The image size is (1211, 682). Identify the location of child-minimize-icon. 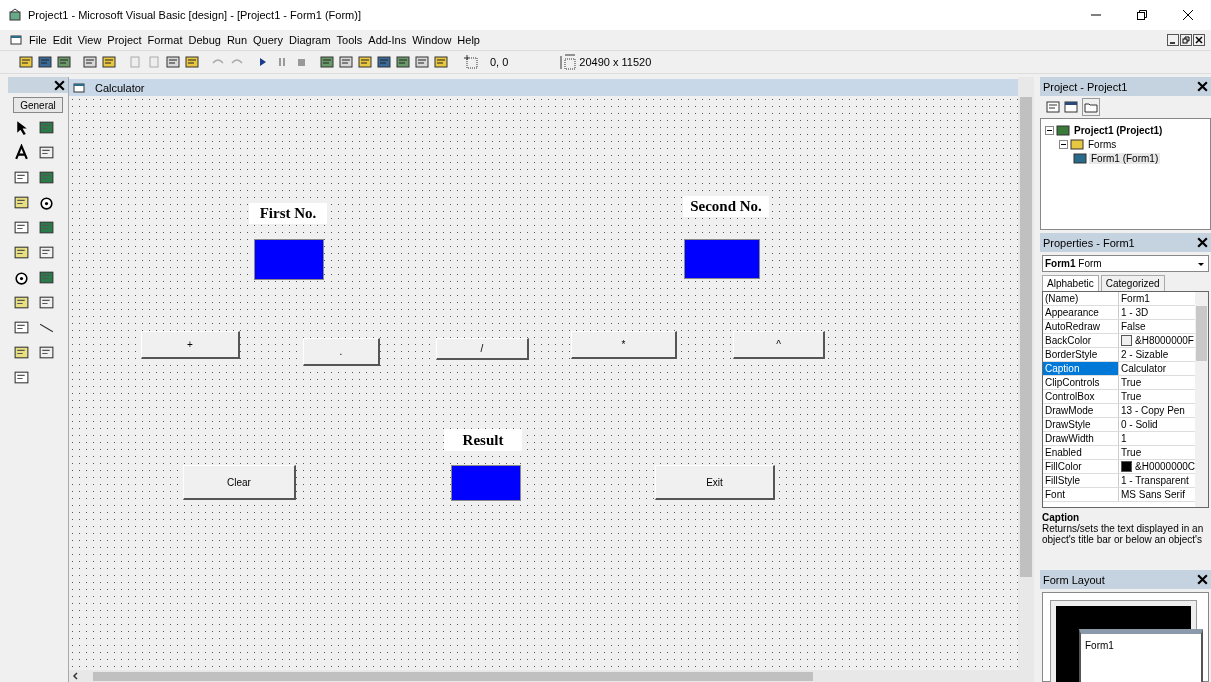
(1173, 40).